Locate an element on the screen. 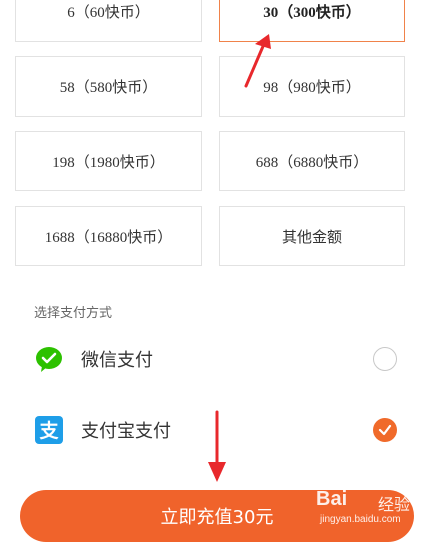 Image resolution: width=436 pixels, height=542 pixels. option-58: 58（580快币） is located at coordinates (108, 86).